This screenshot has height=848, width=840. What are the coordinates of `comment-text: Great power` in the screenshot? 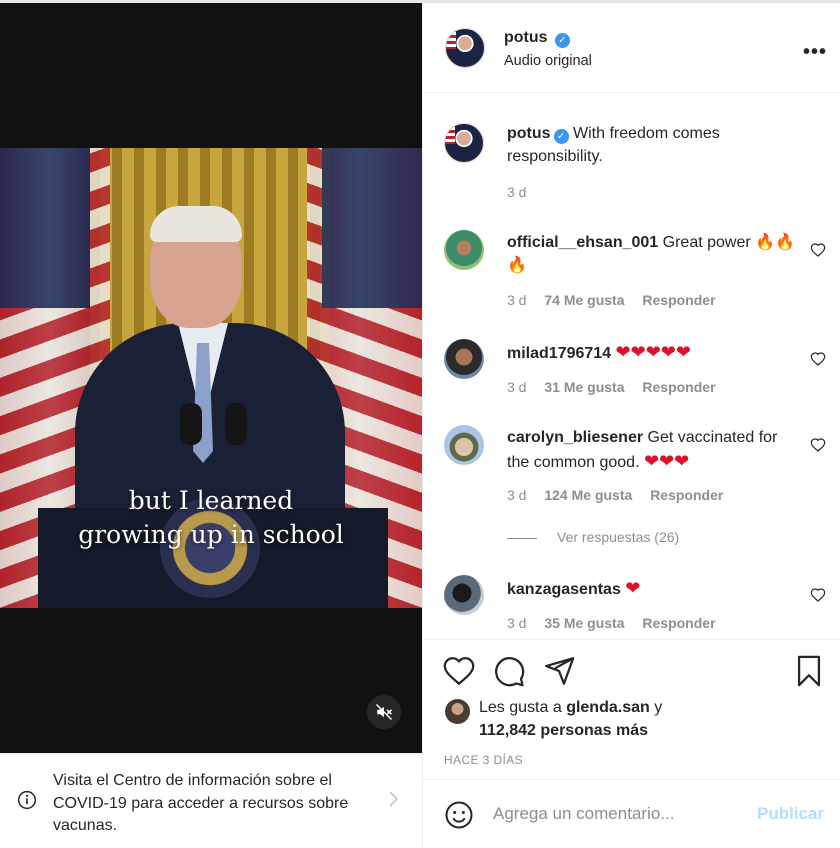 It's located at (706, 242).